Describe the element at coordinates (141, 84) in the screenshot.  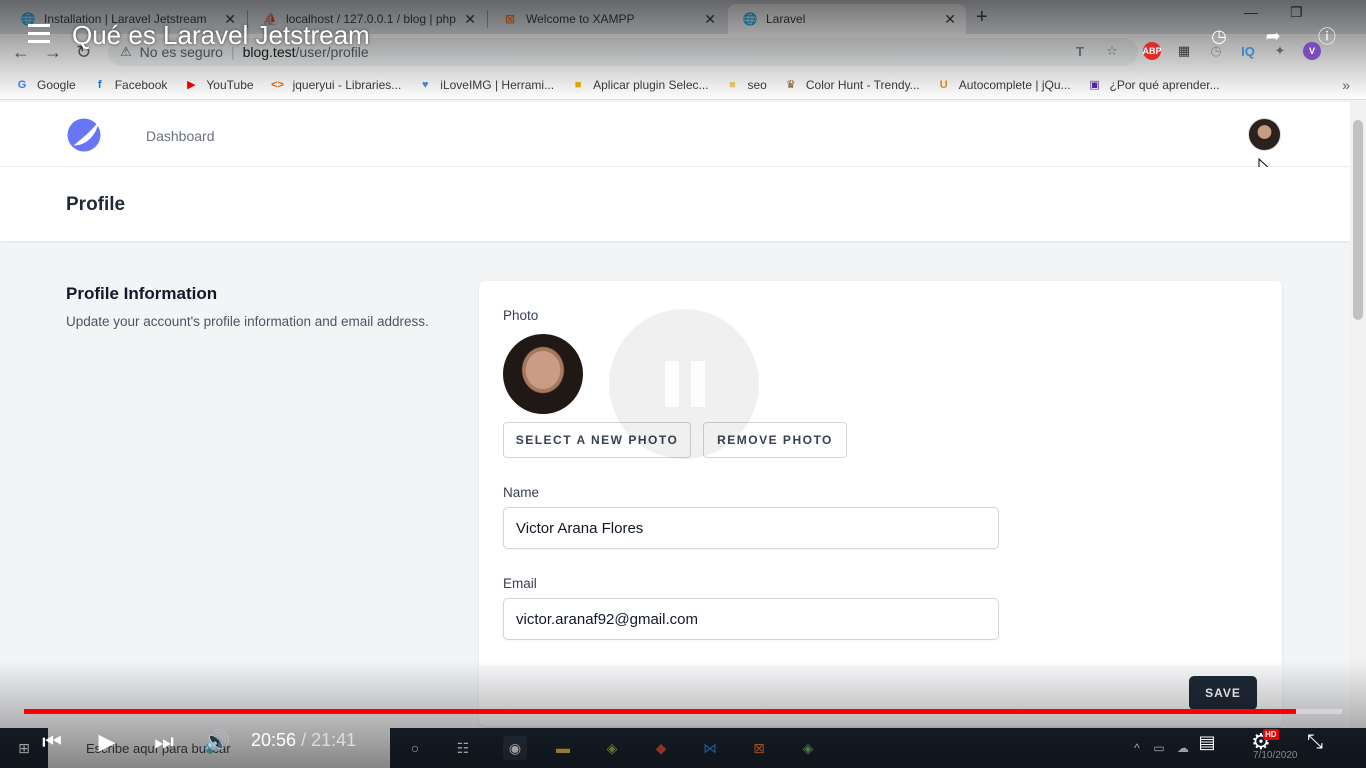
I see `bookmark-label: Facebook` at that location.